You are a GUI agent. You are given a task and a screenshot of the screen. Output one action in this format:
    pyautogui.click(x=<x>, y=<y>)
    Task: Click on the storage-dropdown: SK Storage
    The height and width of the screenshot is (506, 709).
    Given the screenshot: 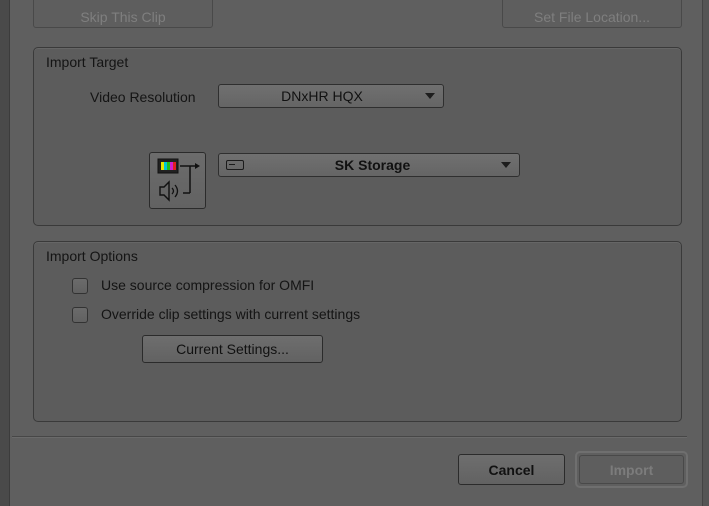 What is the action you would take?
    pyautogui.click(x=369, y=165)
    